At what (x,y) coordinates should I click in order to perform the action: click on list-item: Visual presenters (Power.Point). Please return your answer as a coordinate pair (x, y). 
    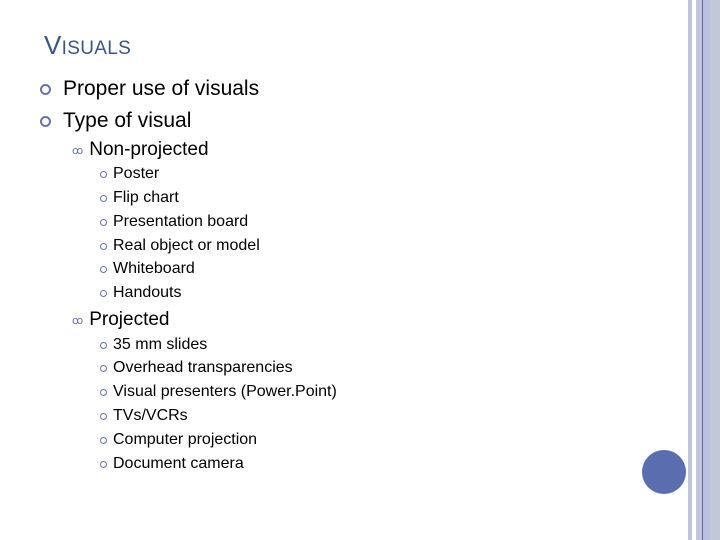
    Looking at the image, I should click on (218, 392).